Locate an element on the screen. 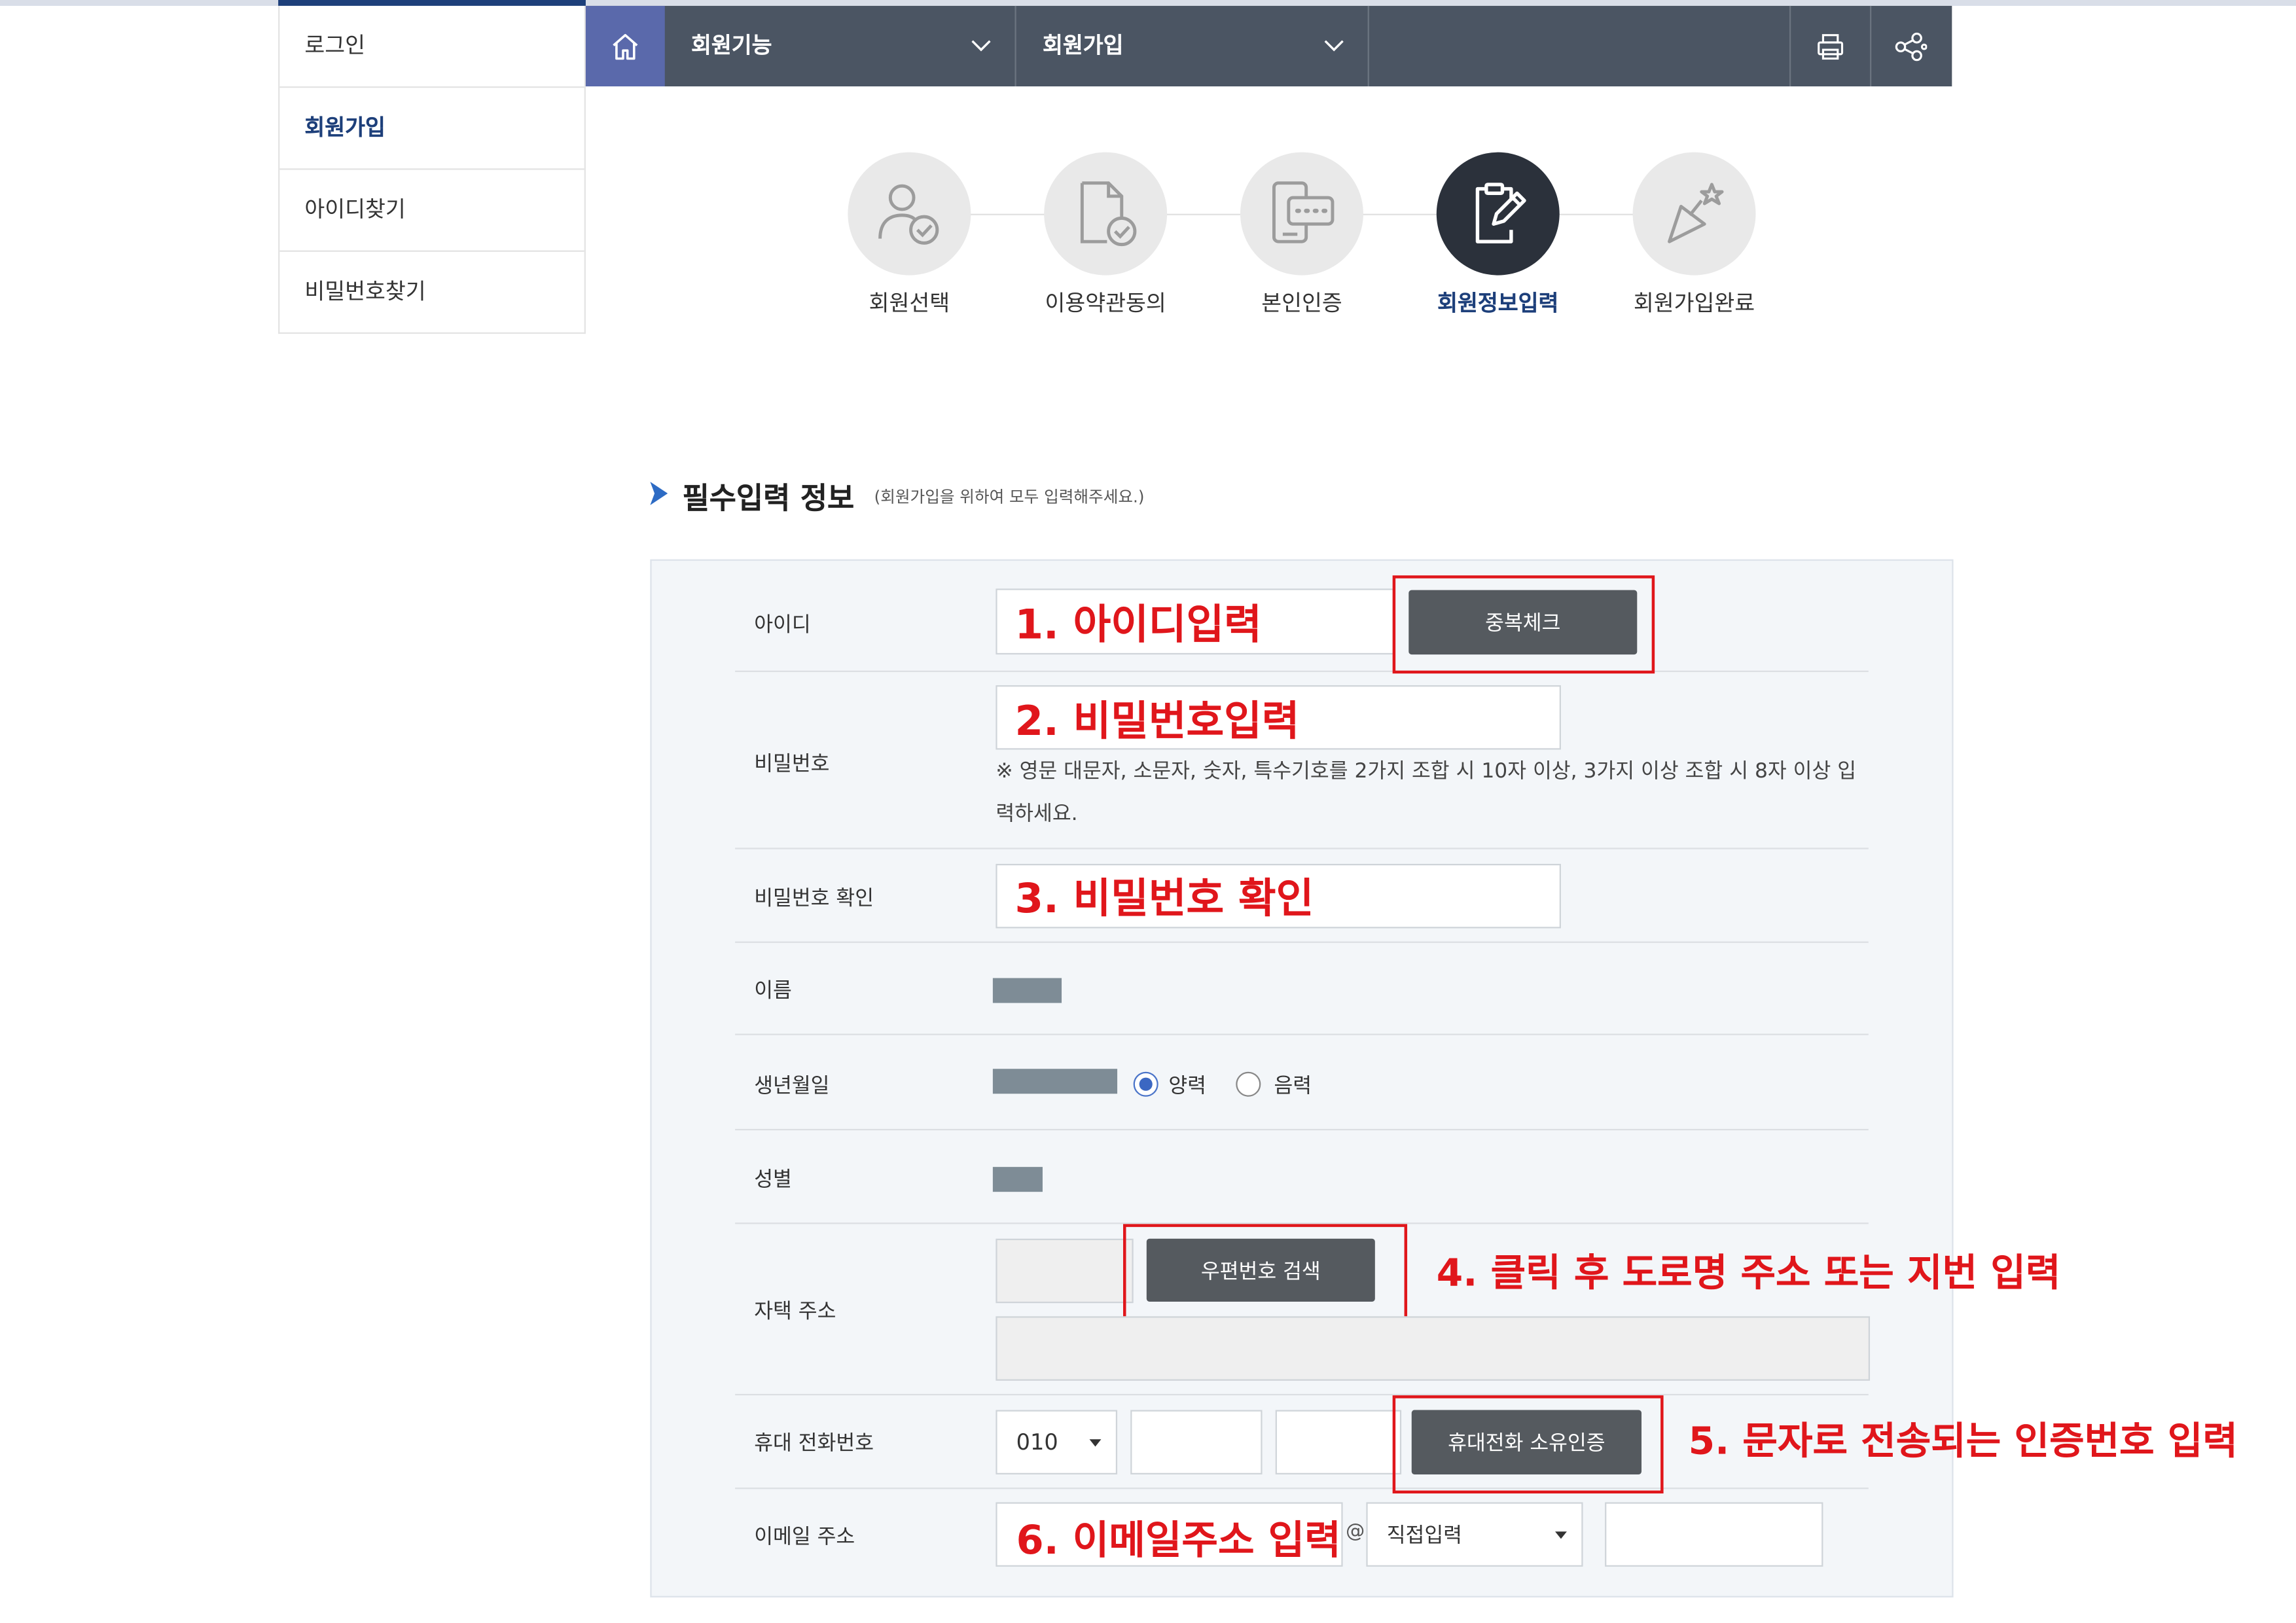 The image size is (2296, 1623). print-button is located at coordinates (1829, 46).